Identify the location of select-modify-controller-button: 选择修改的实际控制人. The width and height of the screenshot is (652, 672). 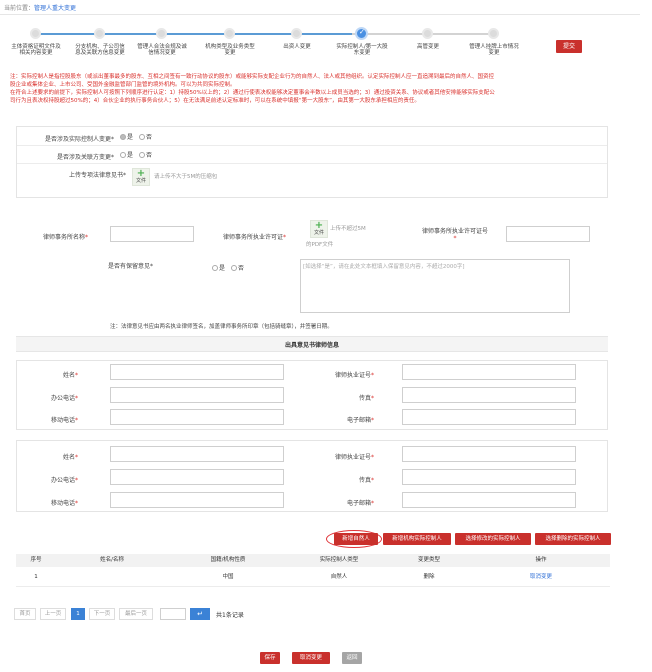
(493, 539).